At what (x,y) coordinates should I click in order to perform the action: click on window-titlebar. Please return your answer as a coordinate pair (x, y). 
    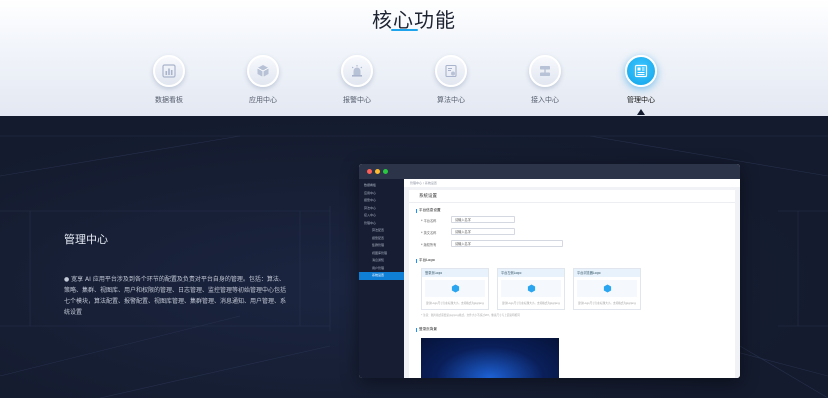
    Looking at the image, I should click on (549, 171).